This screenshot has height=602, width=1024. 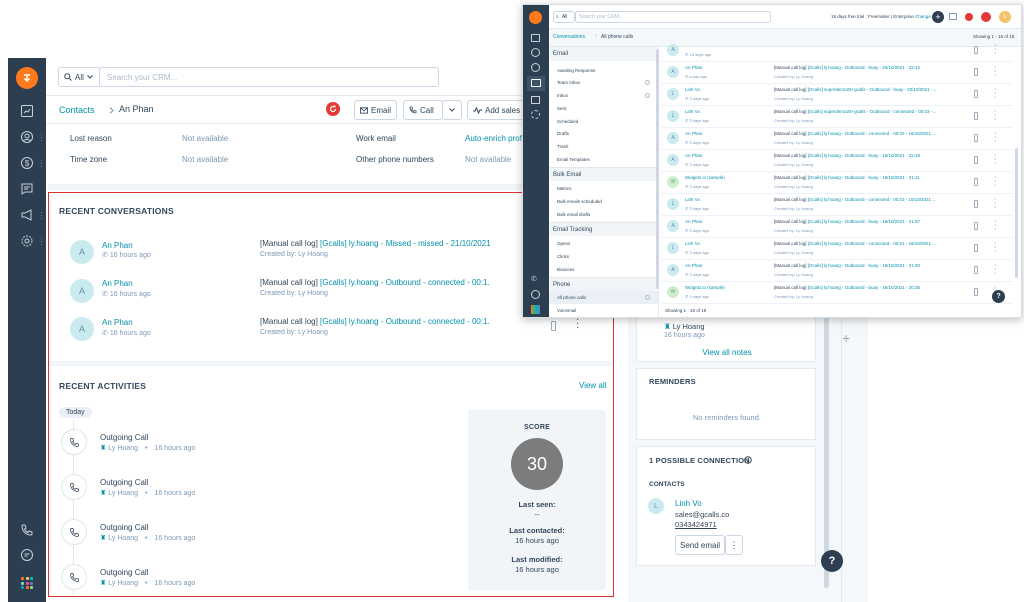 What do you see at coordinates (452, 110) in the screenshot?
I see `call-options-dropdown` at bounding box center [452, 110].